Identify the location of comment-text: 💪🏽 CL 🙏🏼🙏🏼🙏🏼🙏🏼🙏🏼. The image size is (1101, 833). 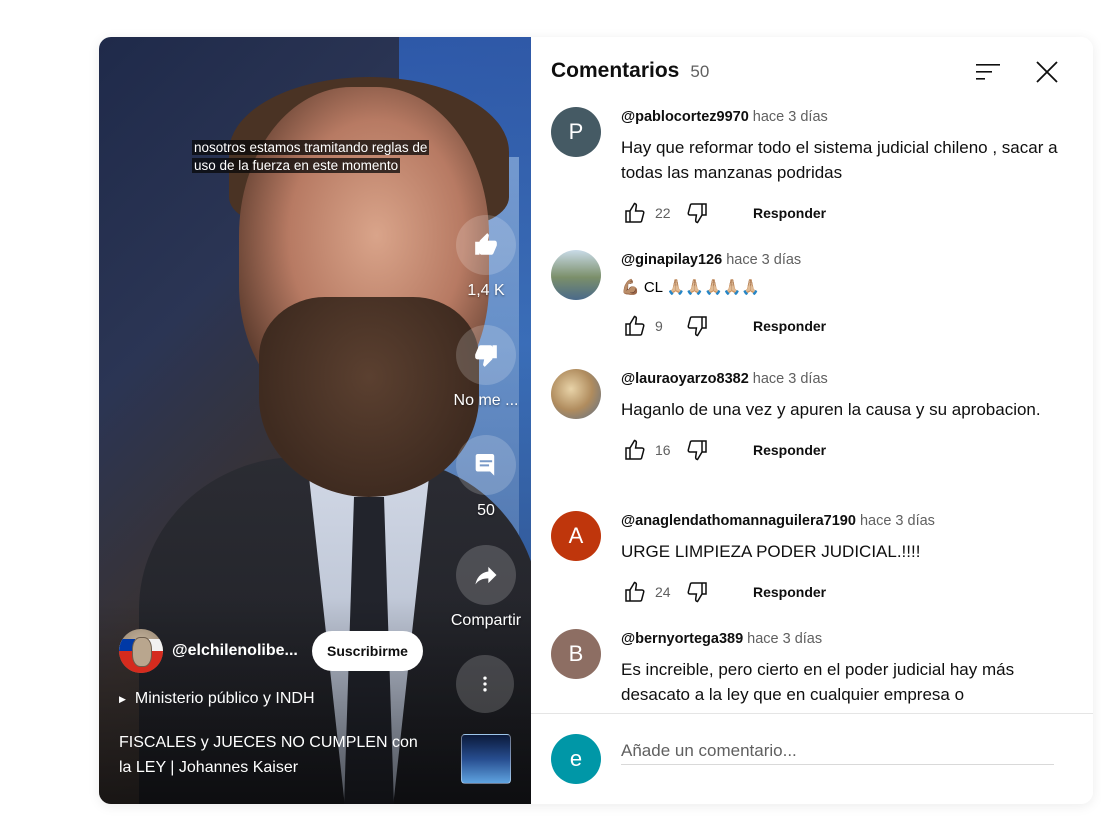
(691, 287).